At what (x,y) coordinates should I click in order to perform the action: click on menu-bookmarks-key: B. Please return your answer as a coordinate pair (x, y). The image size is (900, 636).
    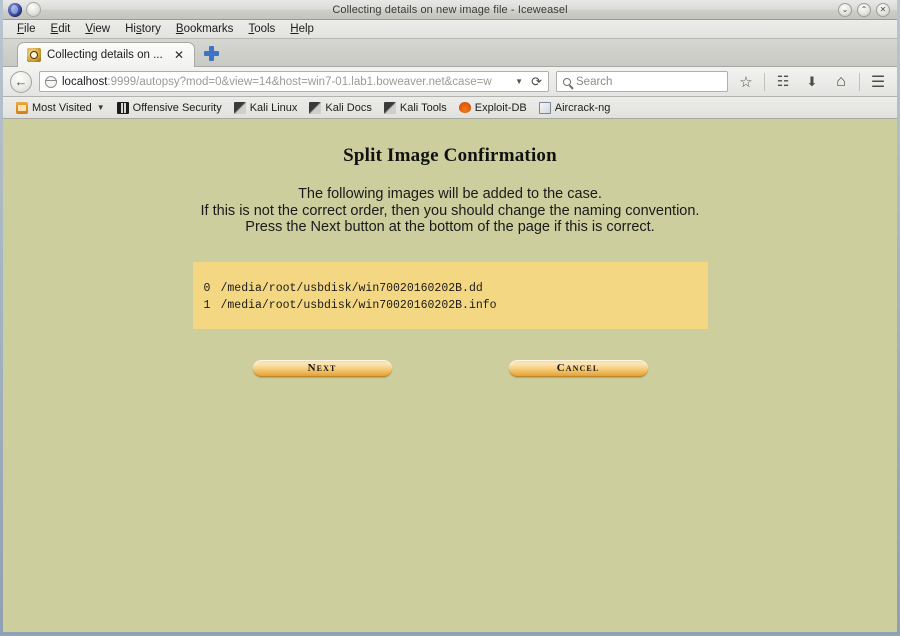
    Looking at the image, I should click on (179, 29).